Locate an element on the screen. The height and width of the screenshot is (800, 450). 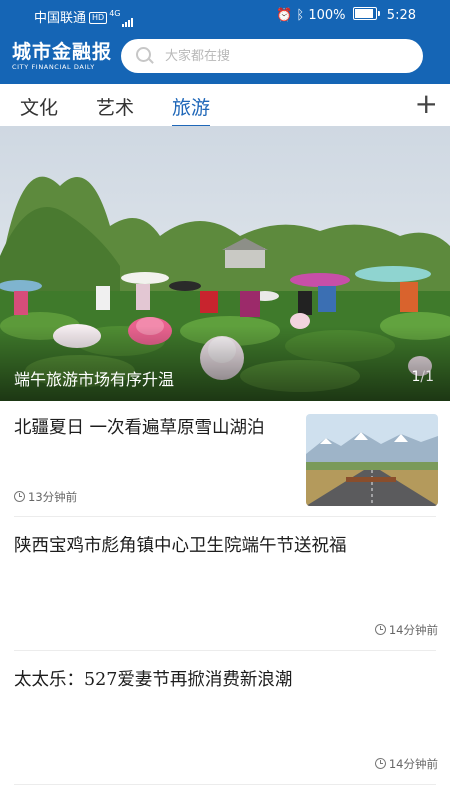
news-title: 陕西宝鸡市彪角镇中心卫生院端午节送祝福 is located at coordinates (180, 546).